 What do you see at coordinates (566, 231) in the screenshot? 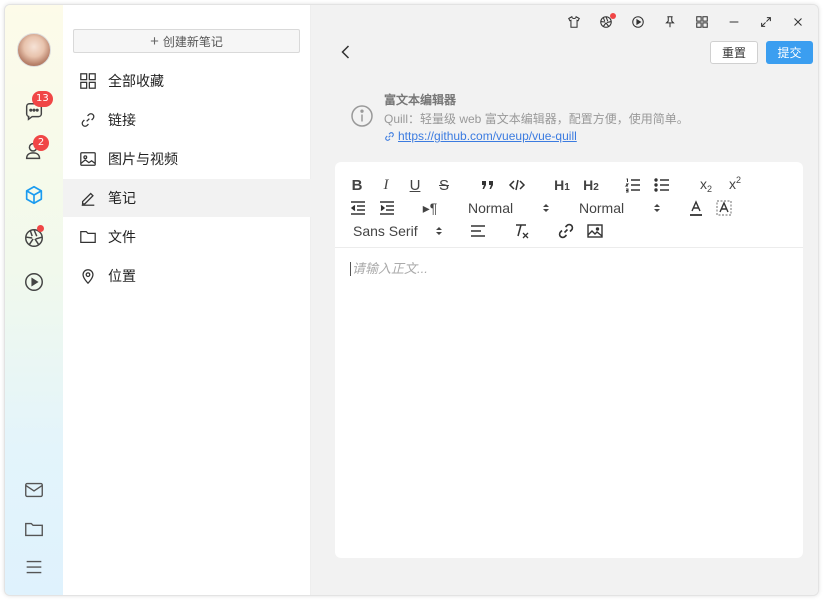
I see `insert-link-button` at bounding box center [566, 231].